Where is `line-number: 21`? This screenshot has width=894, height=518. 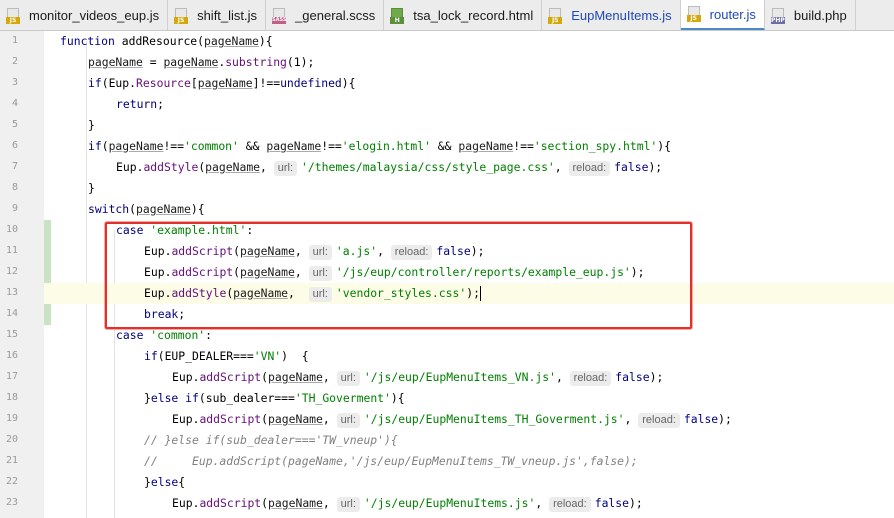
line-number: 21 is located at coordinates (11, 460).